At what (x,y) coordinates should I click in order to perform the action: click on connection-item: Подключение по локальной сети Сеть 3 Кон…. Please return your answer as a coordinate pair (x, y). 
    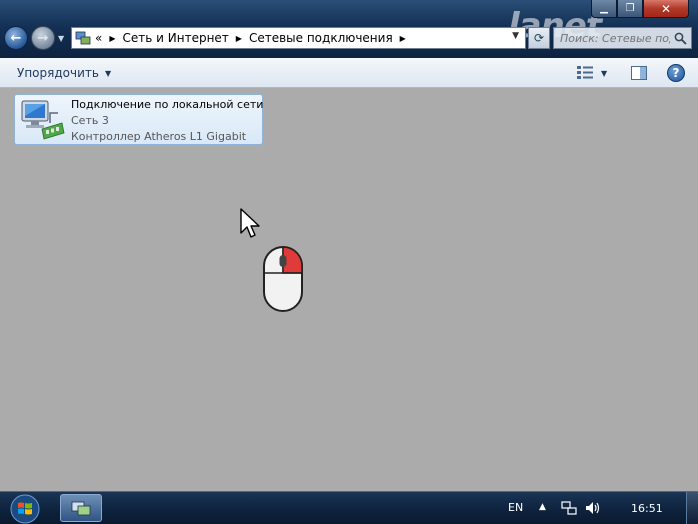
    Looking at the image, I should click on (138, 119).